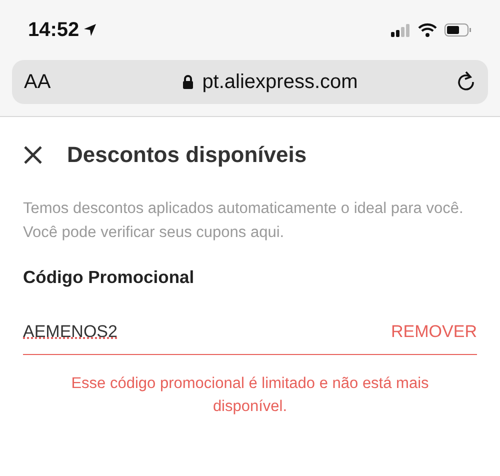 This screenshot has height=476, width=500. What do you see at coordinates (466, 82) in the screenshot?
I see `reload-icon` at bounding box center [466, 82].